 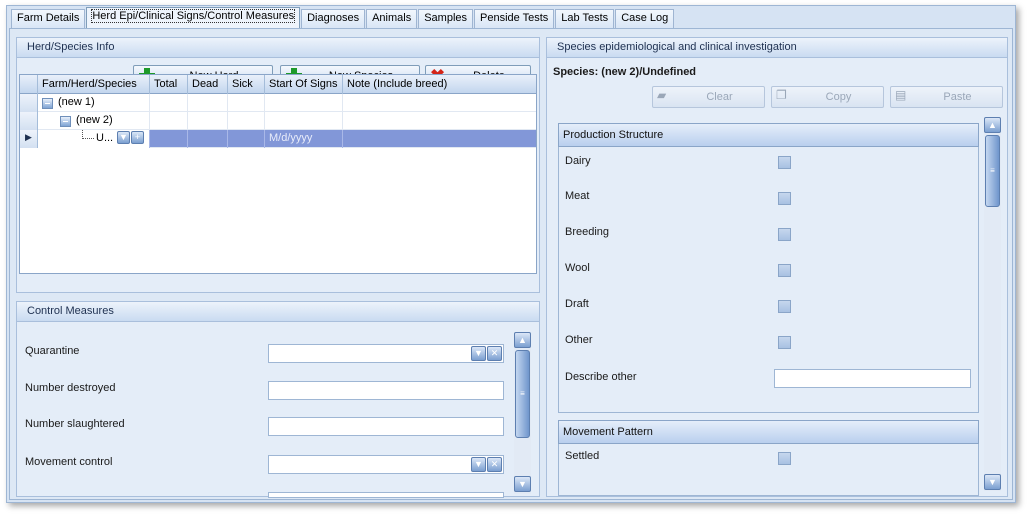 What do you see at coordinates (208, 84) in the screenshot?
I see `col-dead: Dead` at bounding box center [208, 84].